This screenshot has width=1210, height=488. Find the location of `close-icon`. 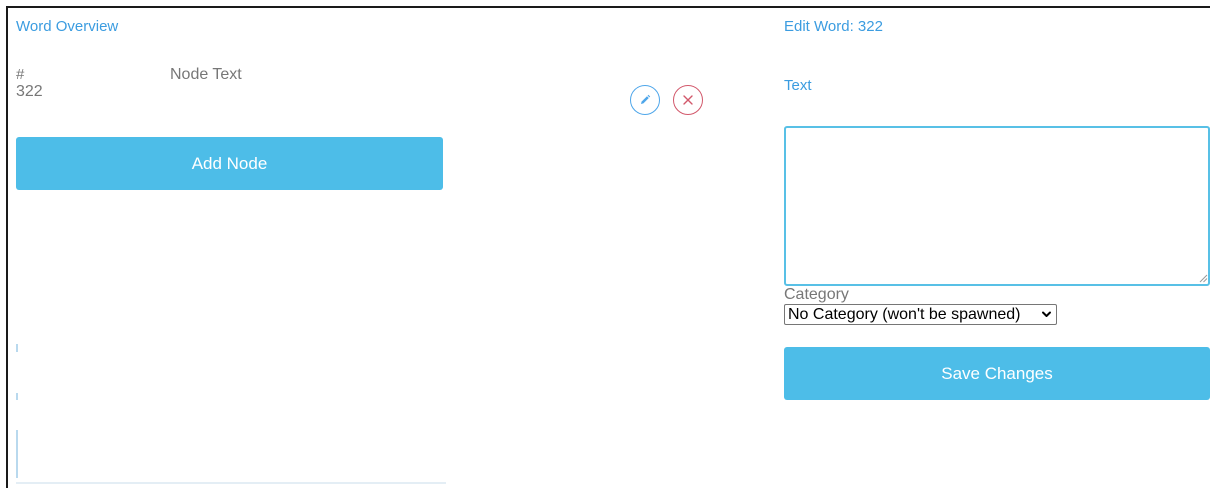

close-icon is located at coordinates (688, 100).